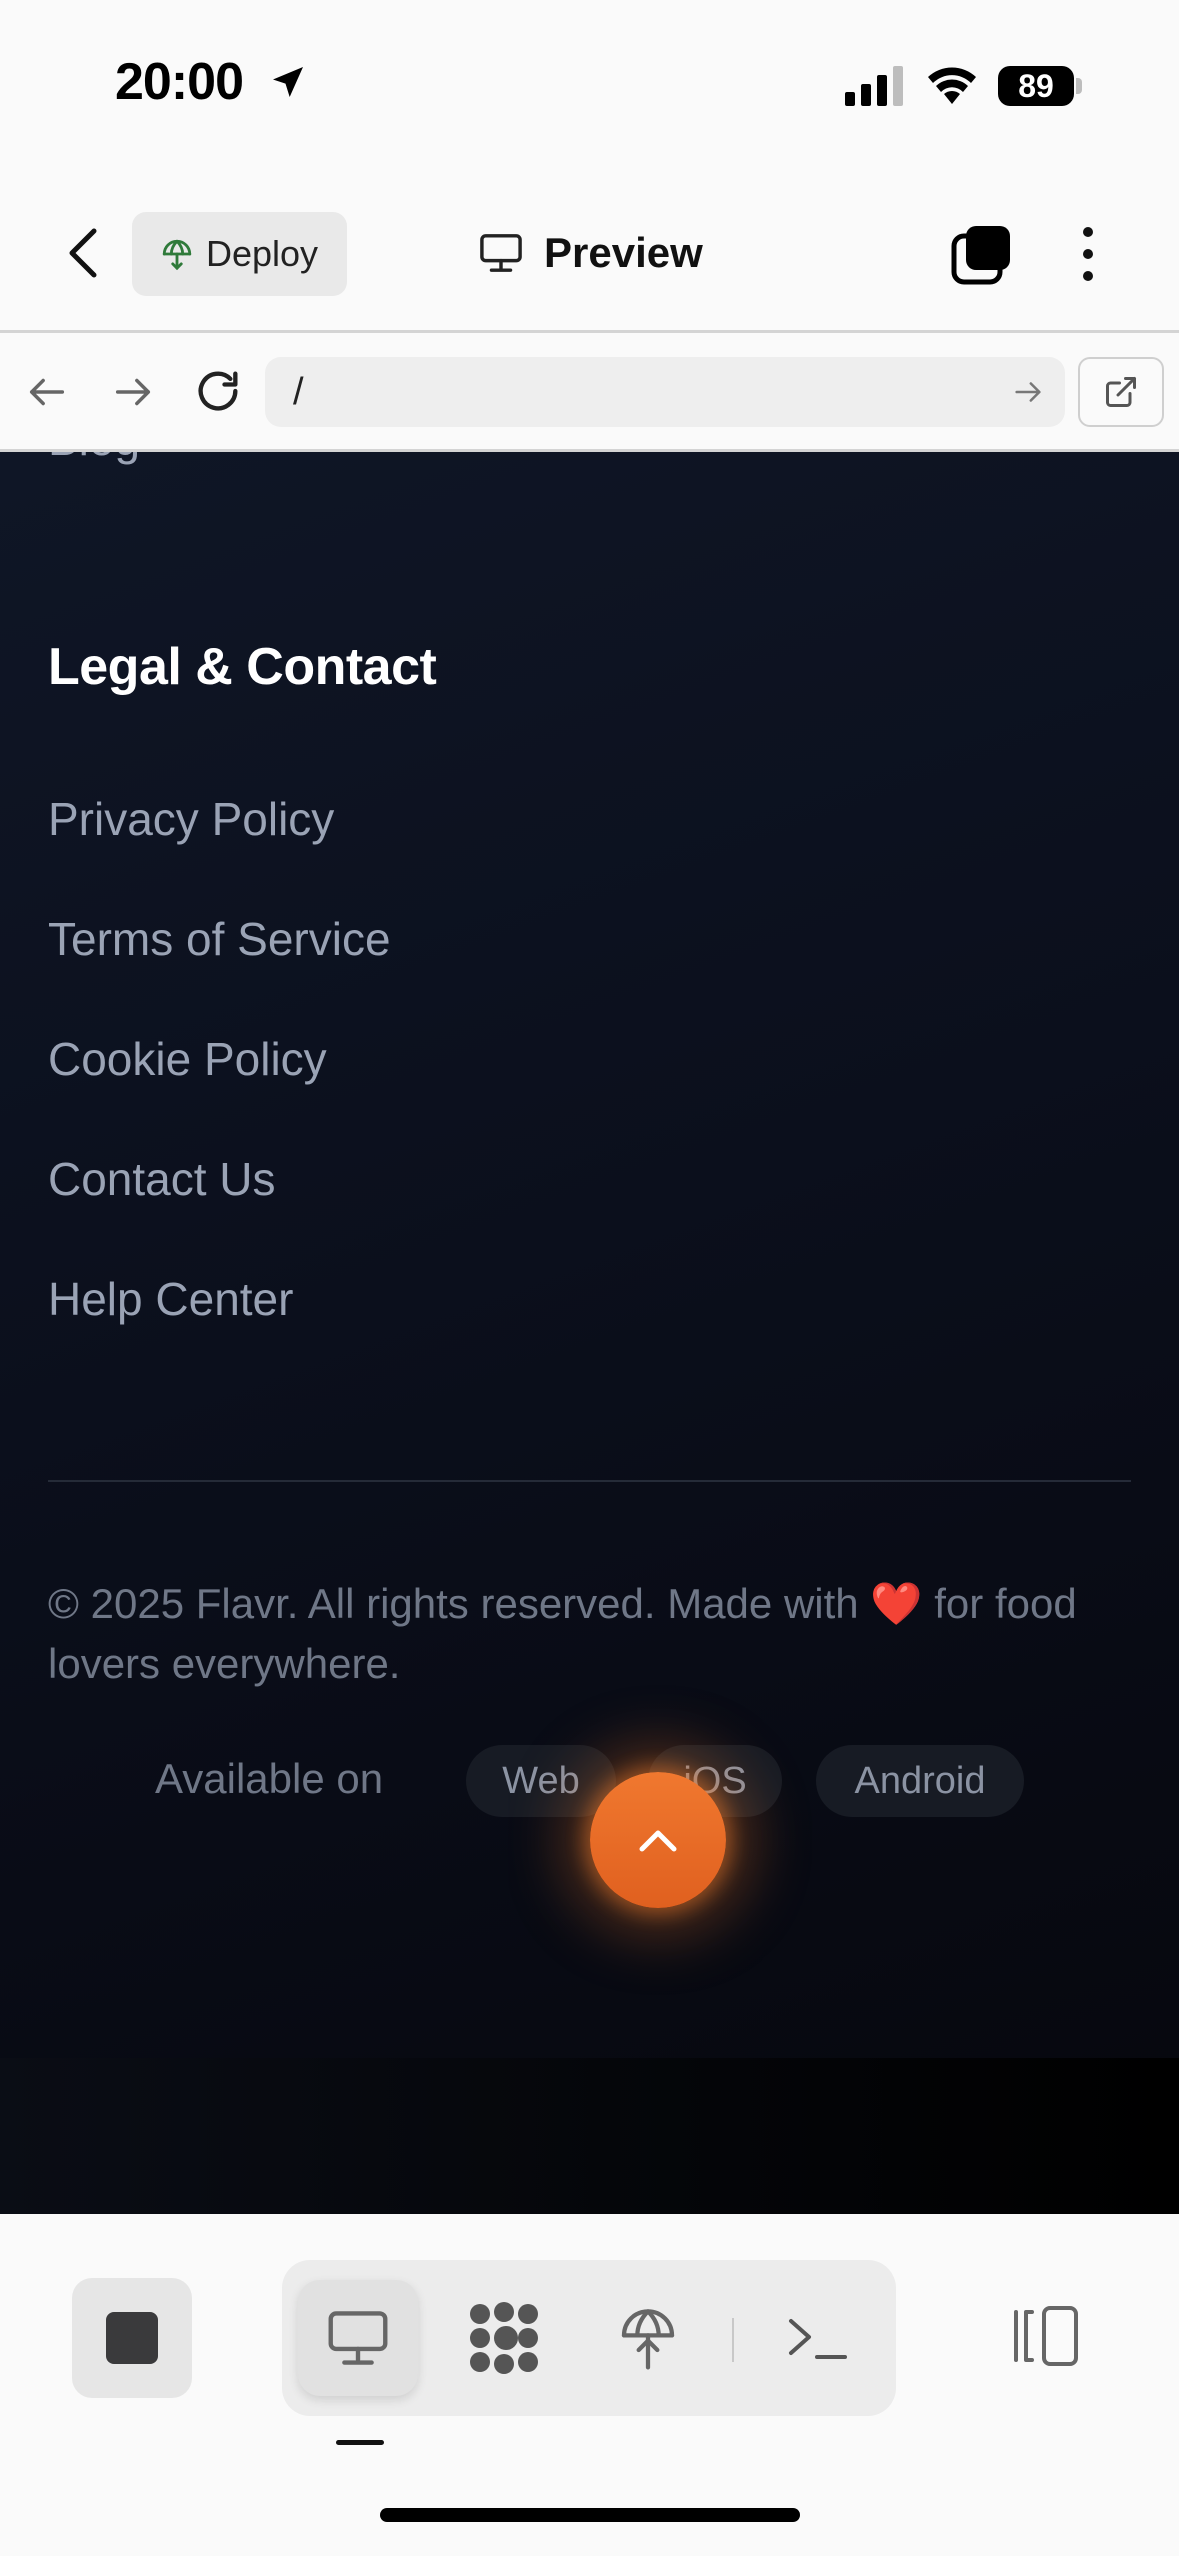  I want to click on cellular-signal-icon, so click(874, 86).